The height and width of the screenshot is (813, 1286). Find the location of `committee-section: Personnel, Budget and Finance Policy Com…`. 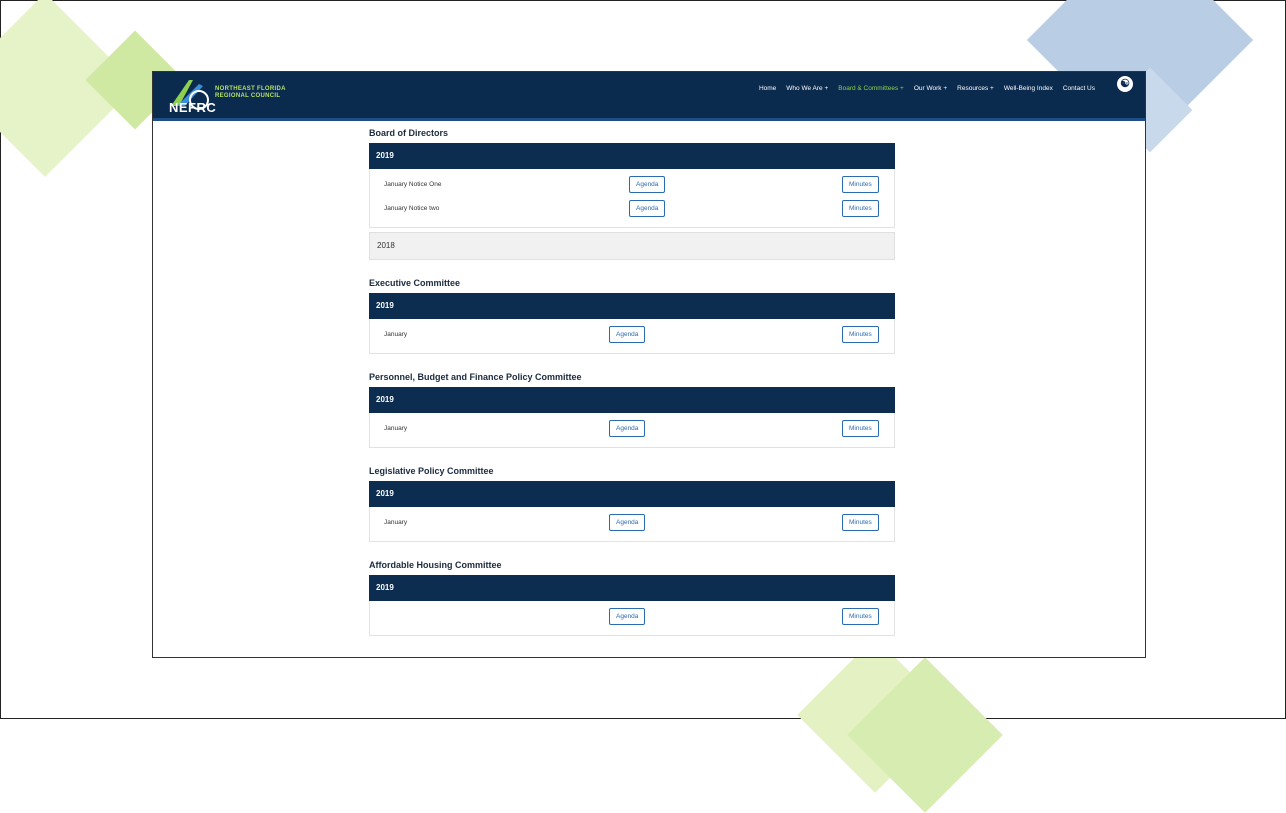

committee-section: Personnel, Budget and Finance Policy Com… is located at coordinates (632, 410).